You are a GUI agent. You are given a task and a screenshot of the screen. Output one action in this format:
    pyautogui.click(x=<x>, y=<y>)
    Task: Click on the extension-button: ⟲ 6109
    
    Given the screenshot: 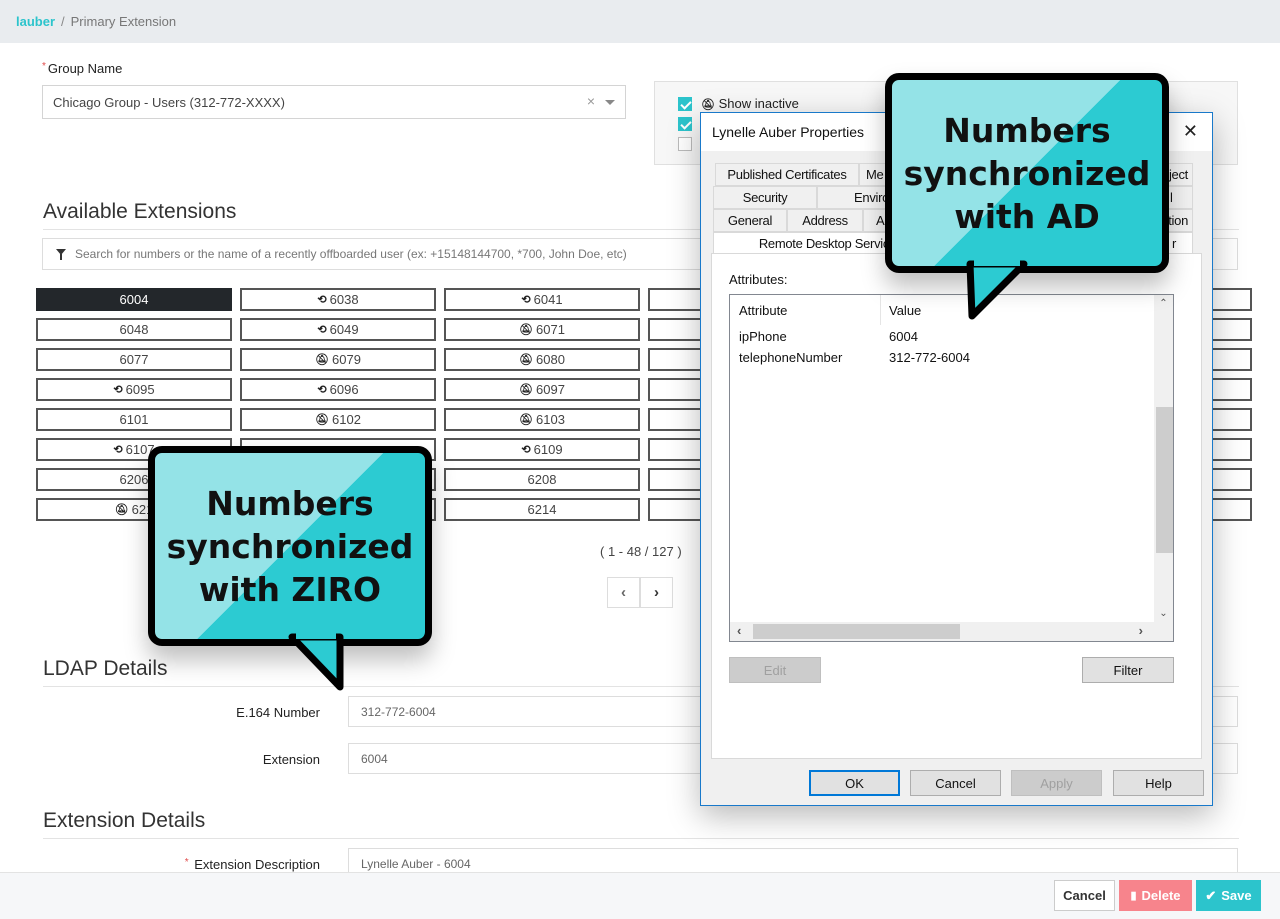 What is the action you would take?
    pyautogui.click(x=542, y=449)
    